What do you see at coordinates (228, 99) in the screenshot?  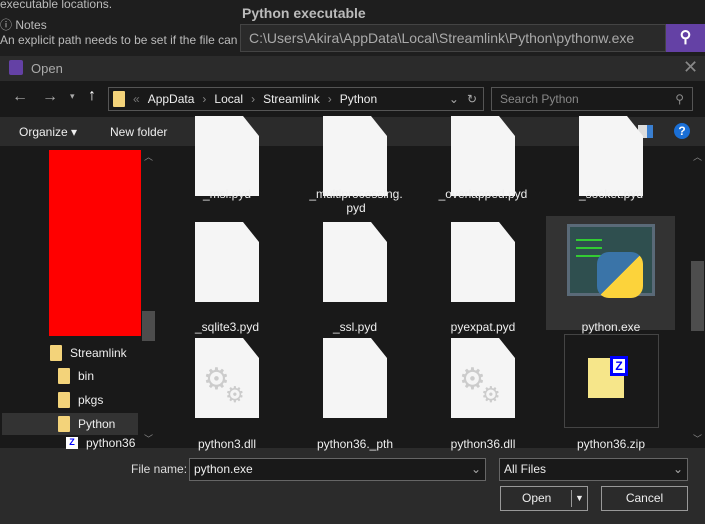 I see `breadcrumb-item: Local` at bounding box center [228, 99].